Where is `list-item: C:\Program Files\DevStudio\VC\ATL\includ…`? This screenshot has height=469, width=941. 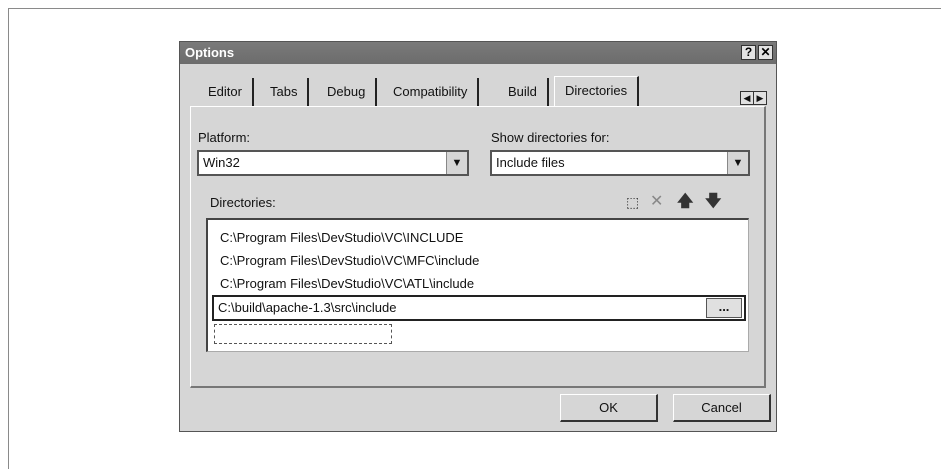
list-item: C:\Program Files\DevStudio\VC\ATL\includ… is located at coordinates (347, 283).